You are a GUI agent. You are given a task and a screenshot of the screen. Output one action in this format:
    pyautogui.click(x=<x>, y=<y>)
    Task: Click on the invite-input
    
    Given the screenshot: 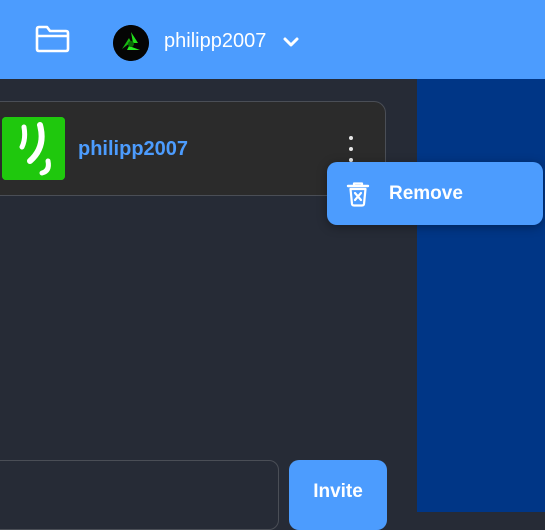 What is the action you would take?
    pyautogui.click(x=139, y=495)
    